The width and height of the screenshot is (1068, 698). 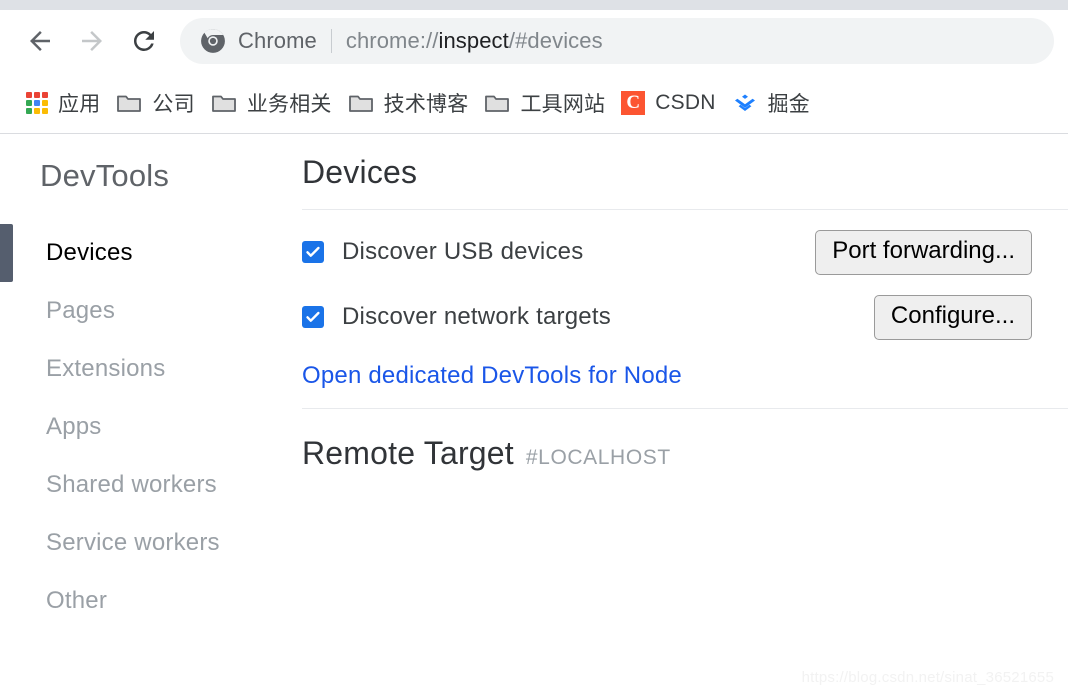 What do you see at coordinates (555, 40) in the screenshot?
I see `omnibox-url-suffix: /#devices` at bounding box center [555, 40].